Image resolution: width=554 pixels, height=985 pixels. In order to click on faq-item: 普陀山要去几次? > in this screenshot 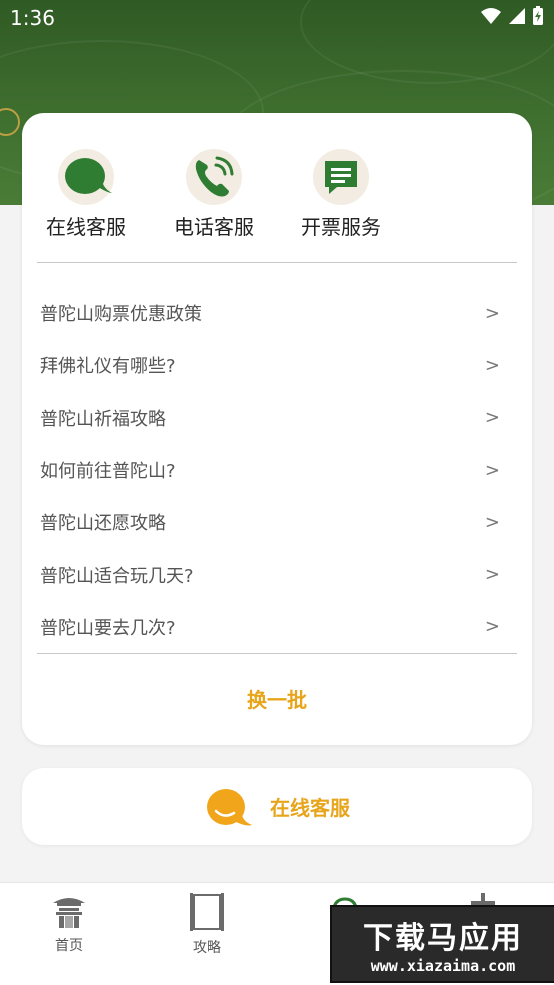, I will do `click(277, 627)`.